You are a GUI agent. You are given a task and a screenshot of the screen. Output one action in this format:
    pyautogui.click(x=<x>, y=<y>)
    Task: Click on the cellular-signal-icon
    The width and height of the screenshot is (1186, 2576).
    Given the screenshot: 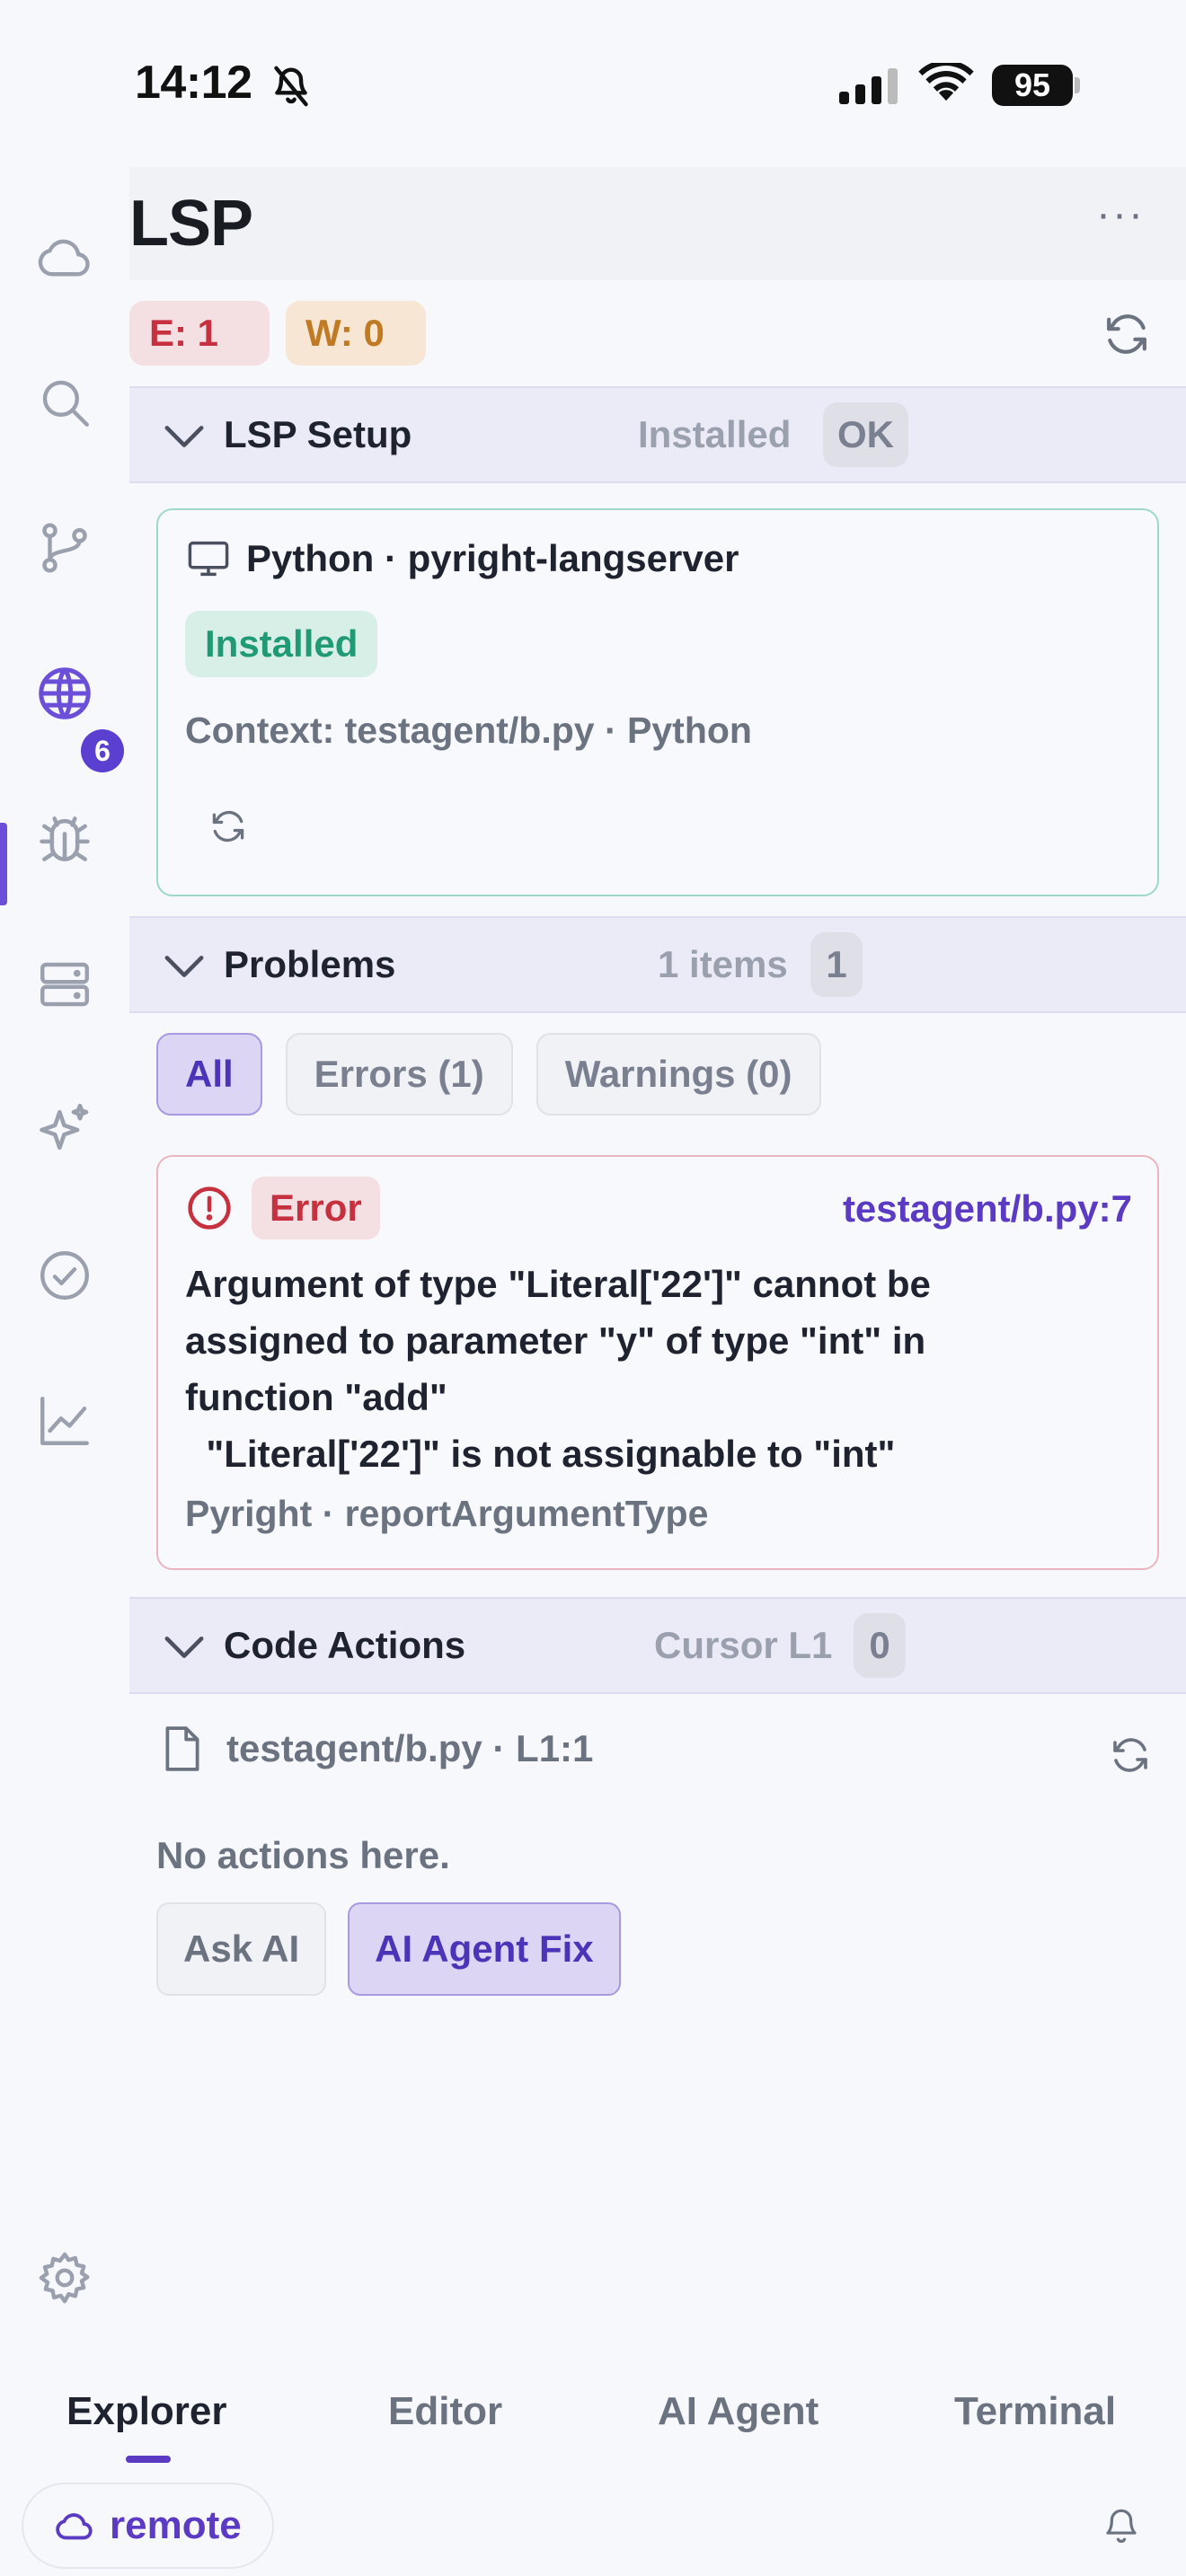 What is the action you would take?
    pyautogui.click(x=868, y=85)
    